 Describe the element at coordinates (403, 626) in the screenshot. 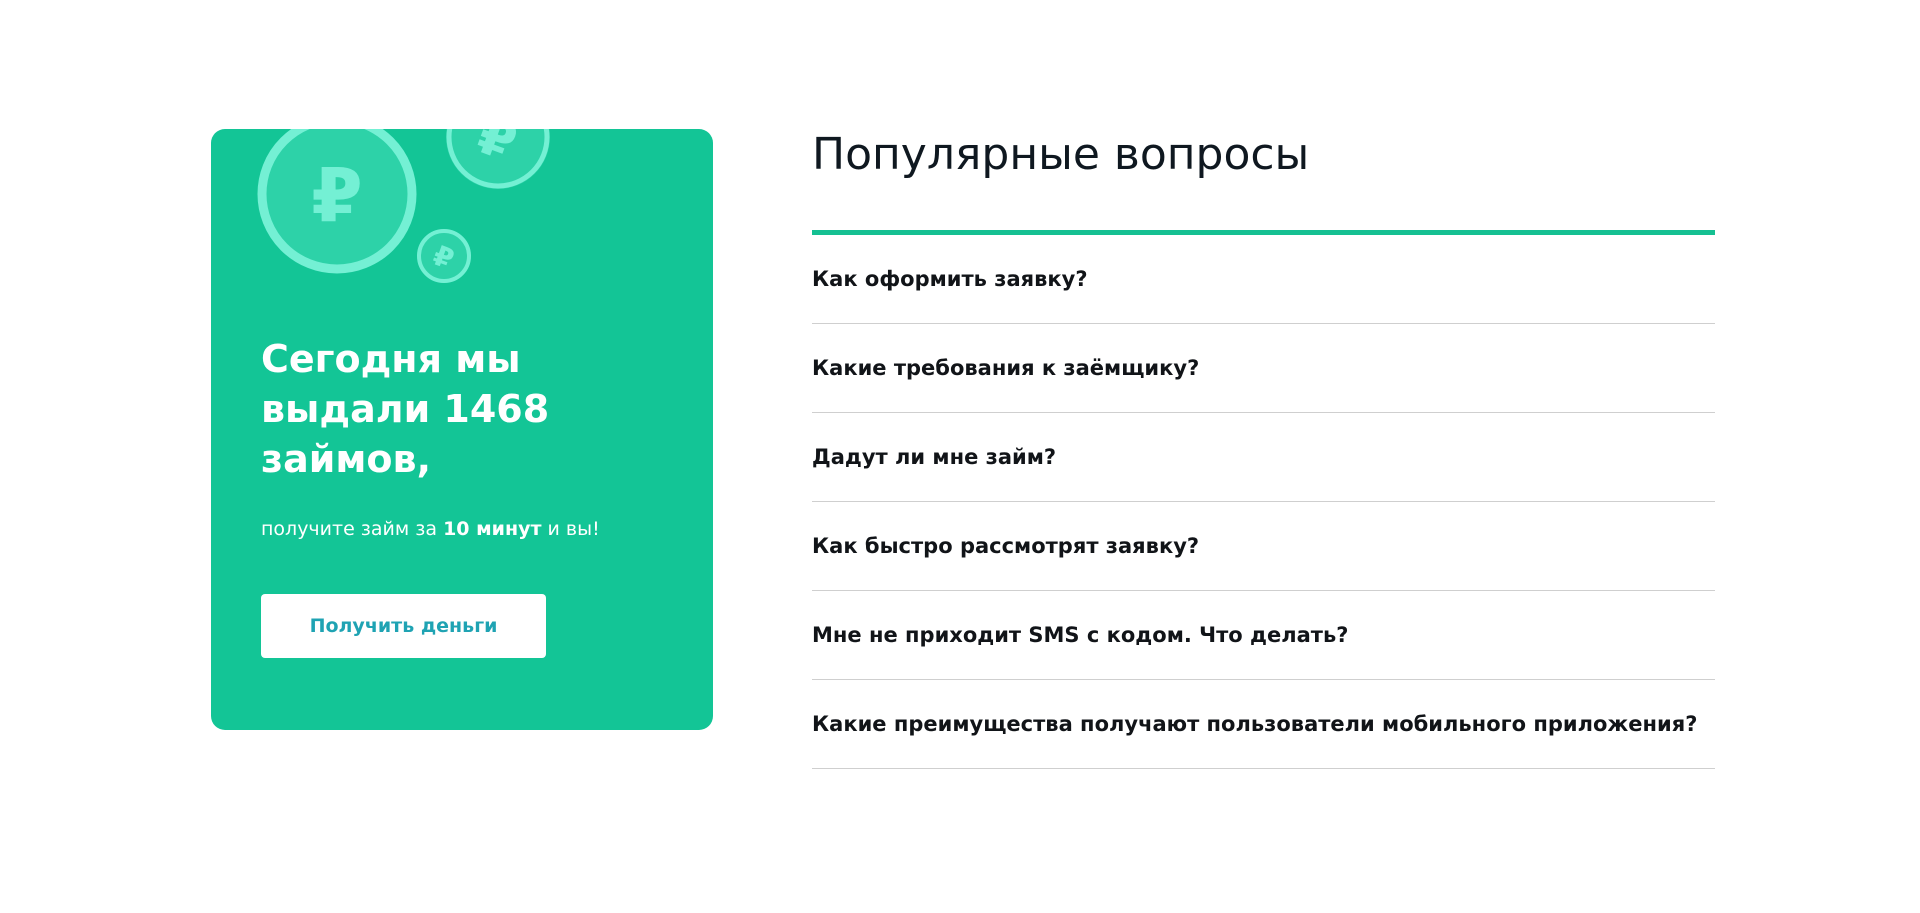

I see `get-money-button: Получить деньги` at that location.